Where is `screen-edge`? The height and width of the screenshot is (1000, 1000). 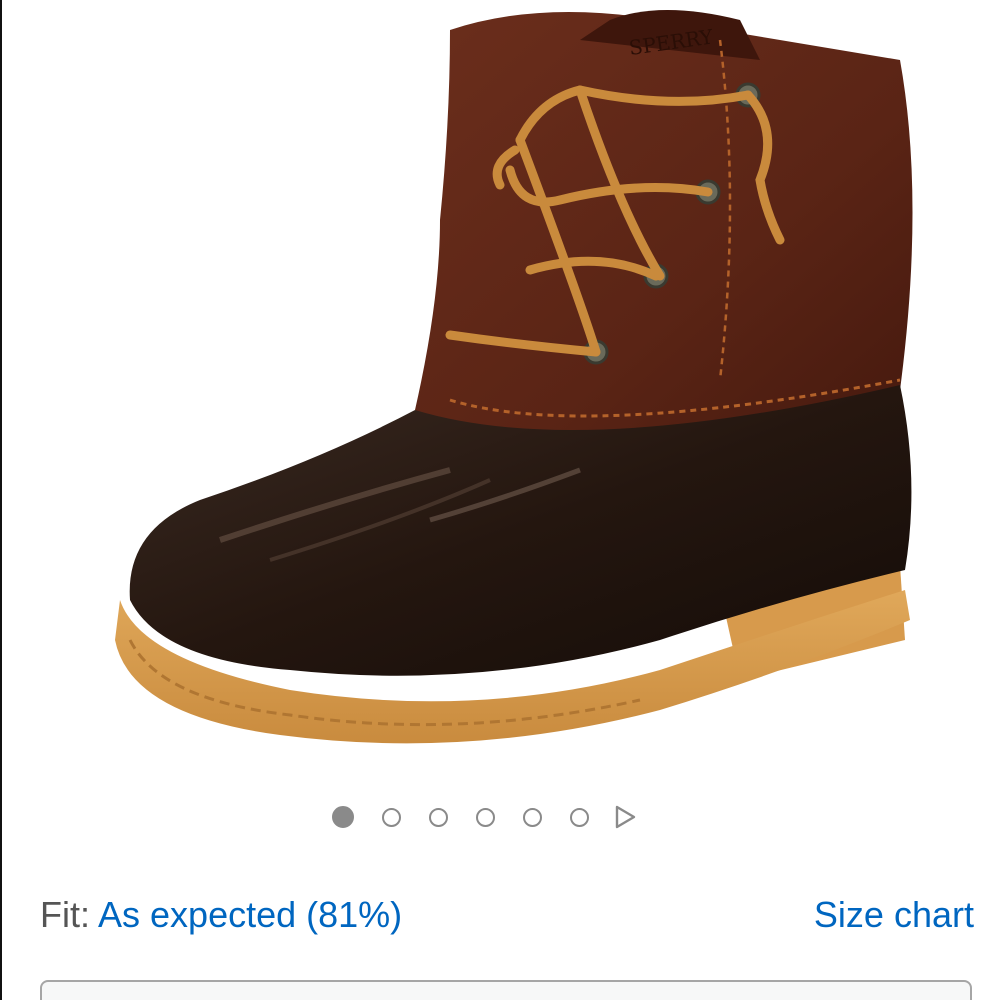 screen-edge is located at coordinates (1, 500).